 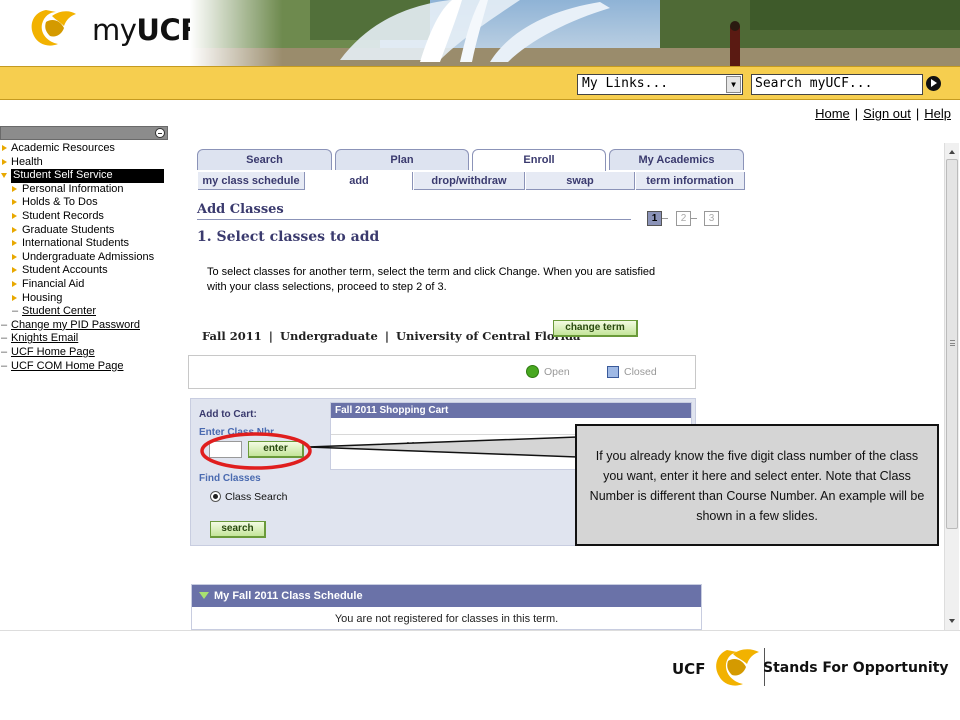 I want to click on career-name: Undergraduate, so click(x=328, y=336).